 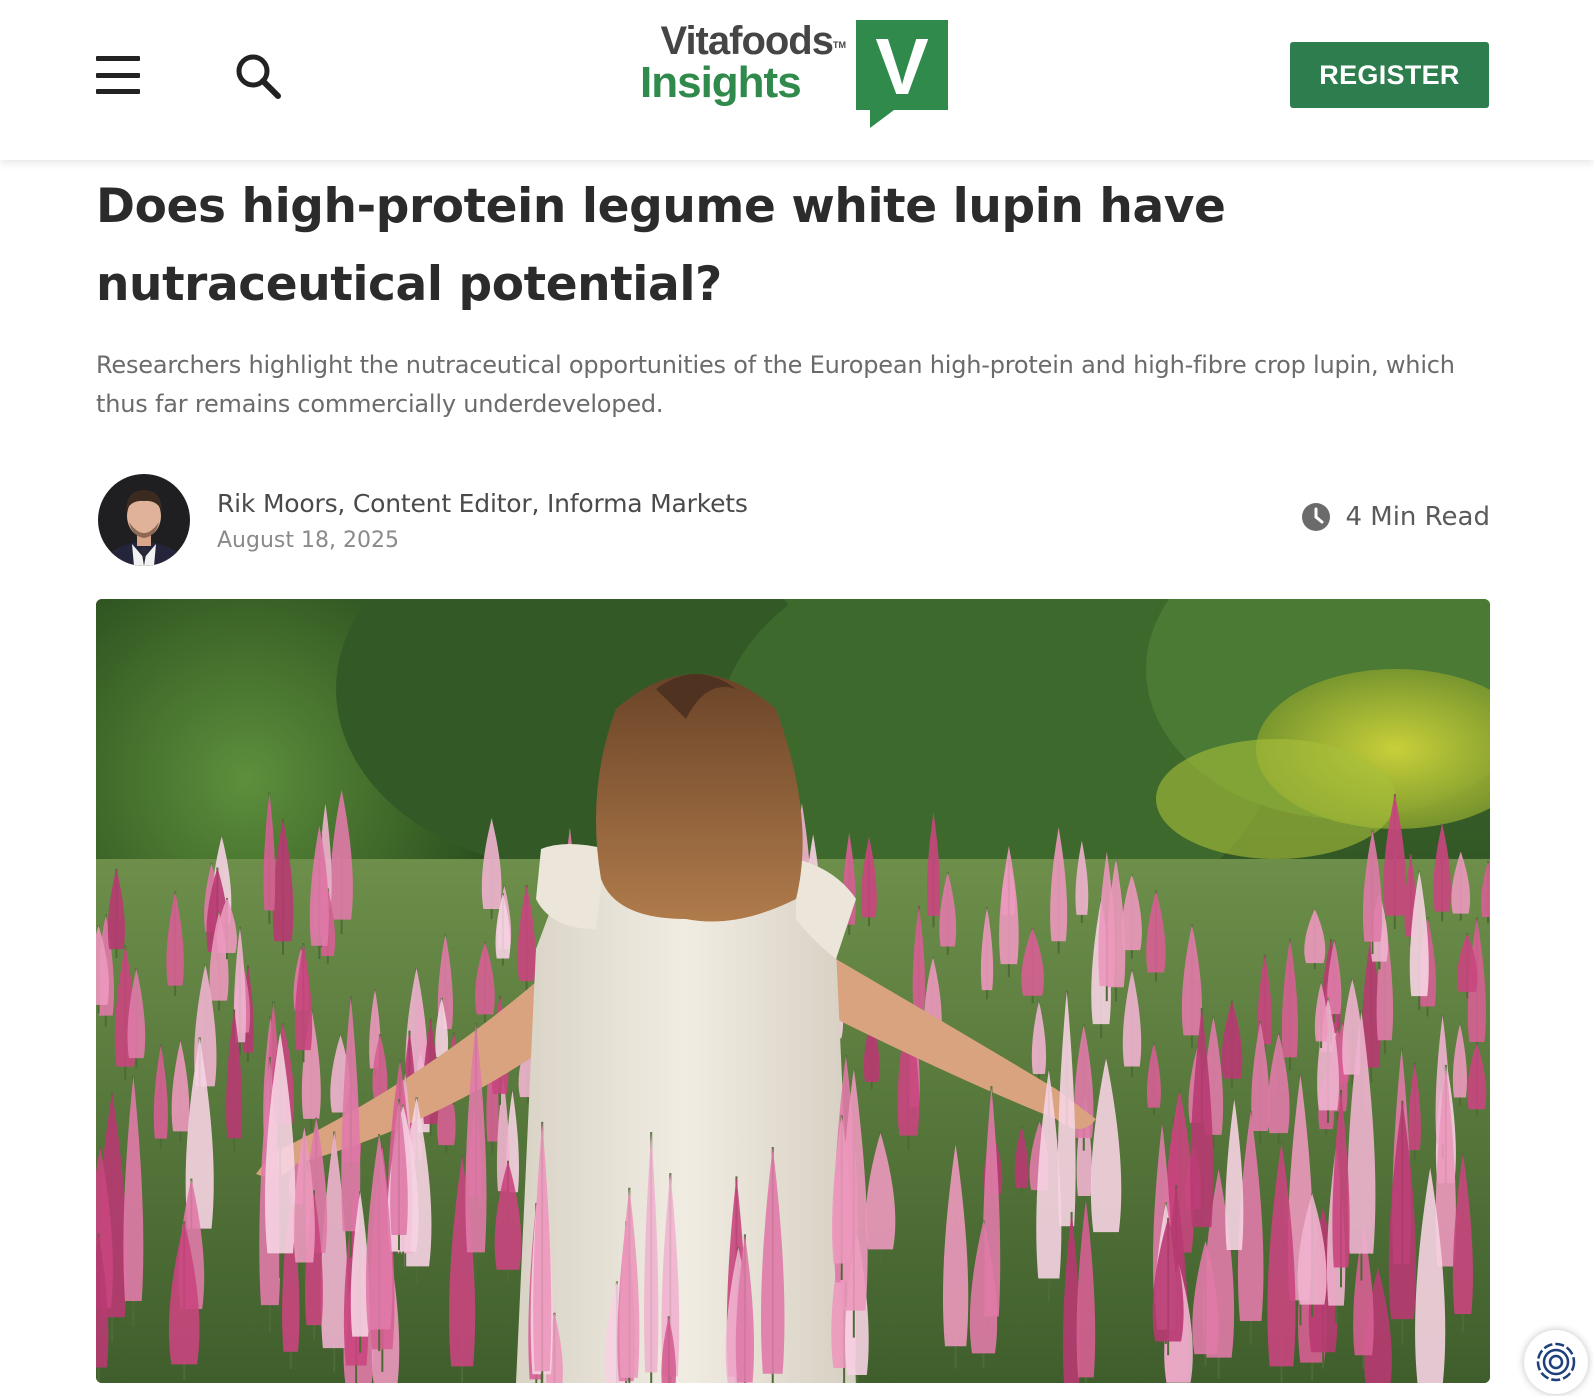 What do you see at coordinates (901, 66) in the screenshot?
I see `logo-badge-letter: V` at bounding box center [901, 66].